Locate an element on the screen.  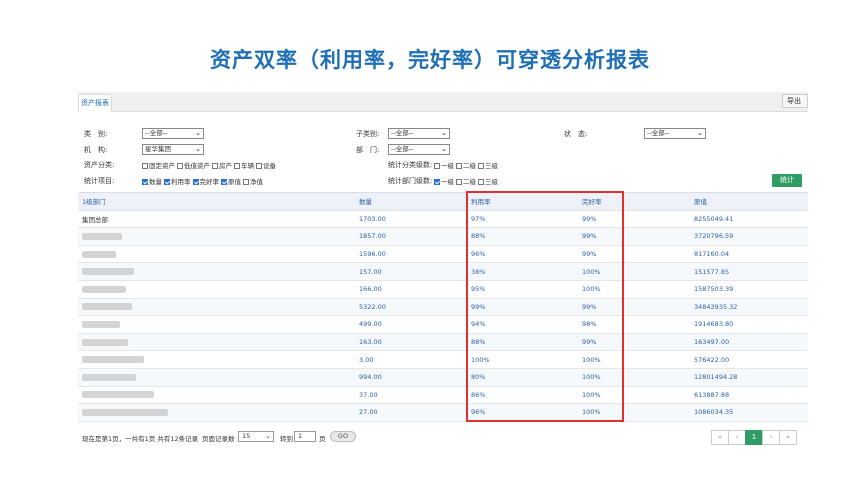
col-header-util: 利用率 is located at coordinates (522, 201).